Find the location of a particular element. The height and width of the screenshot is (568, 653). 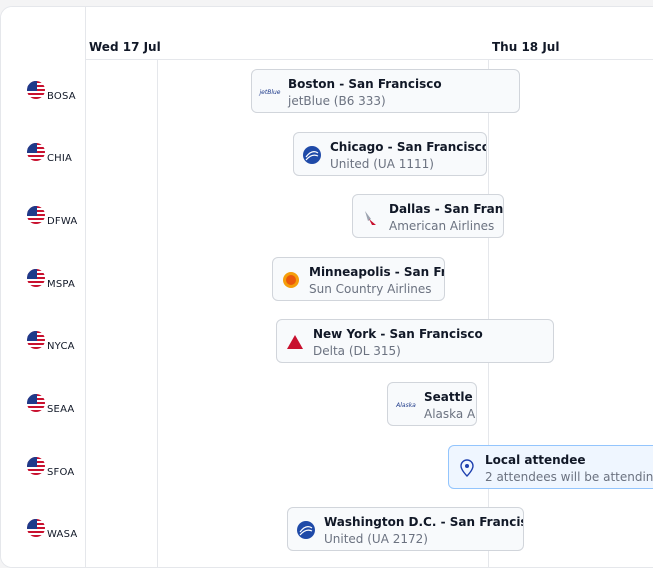

timeline-header: Wed 17 Jul Thu 18 Jul is located at coordinates (369, 33).